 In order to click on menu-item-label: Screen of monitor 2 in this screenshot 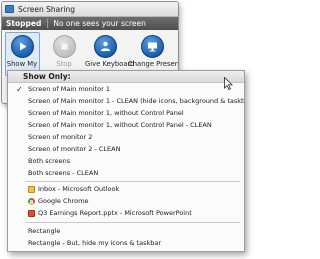, I will do `click(60, 137)`.